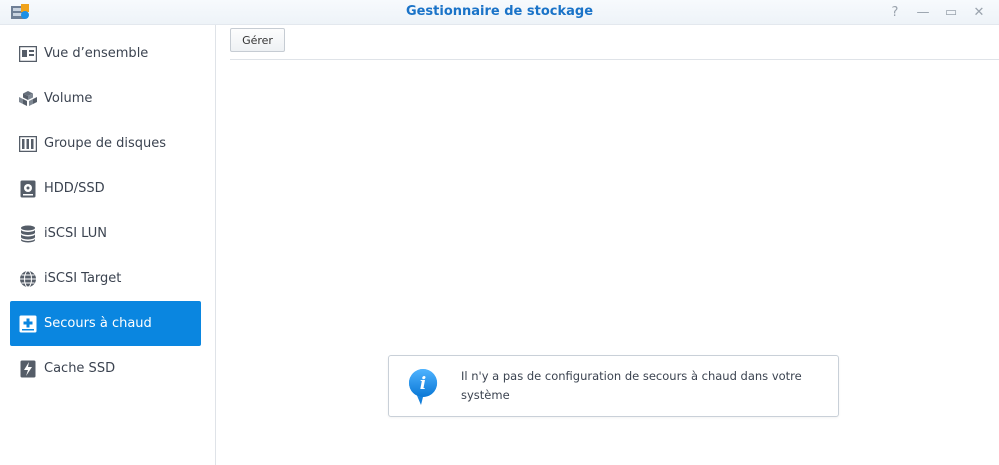  I want to click on disk-group-icon, so click(28, 144).